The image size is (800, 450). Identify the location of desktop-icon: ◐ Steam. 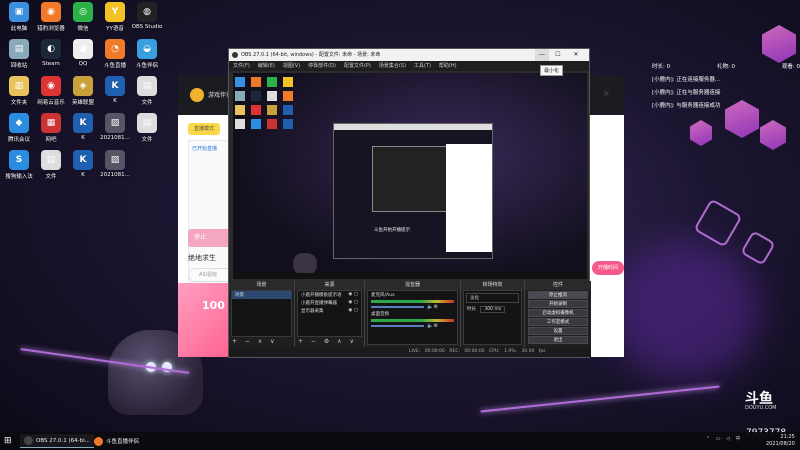
(51, 53).